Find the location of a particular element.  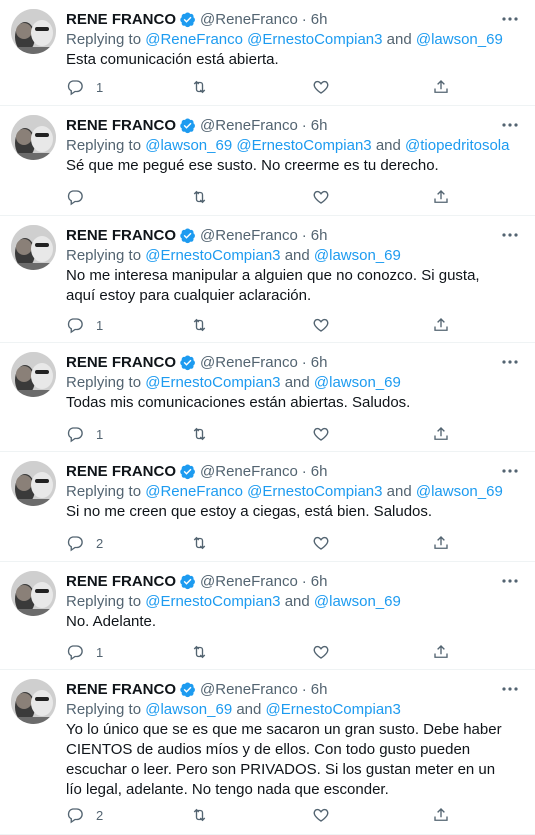

retweet-icon is located at coordinates (199, 815).